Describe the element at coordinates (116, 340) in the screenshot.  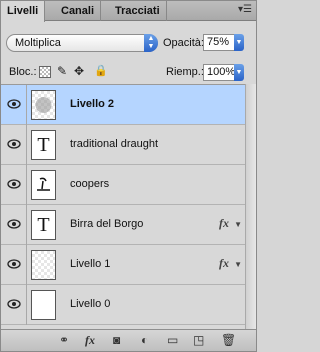
I see `layer-mask-icon: ◙` at that location.